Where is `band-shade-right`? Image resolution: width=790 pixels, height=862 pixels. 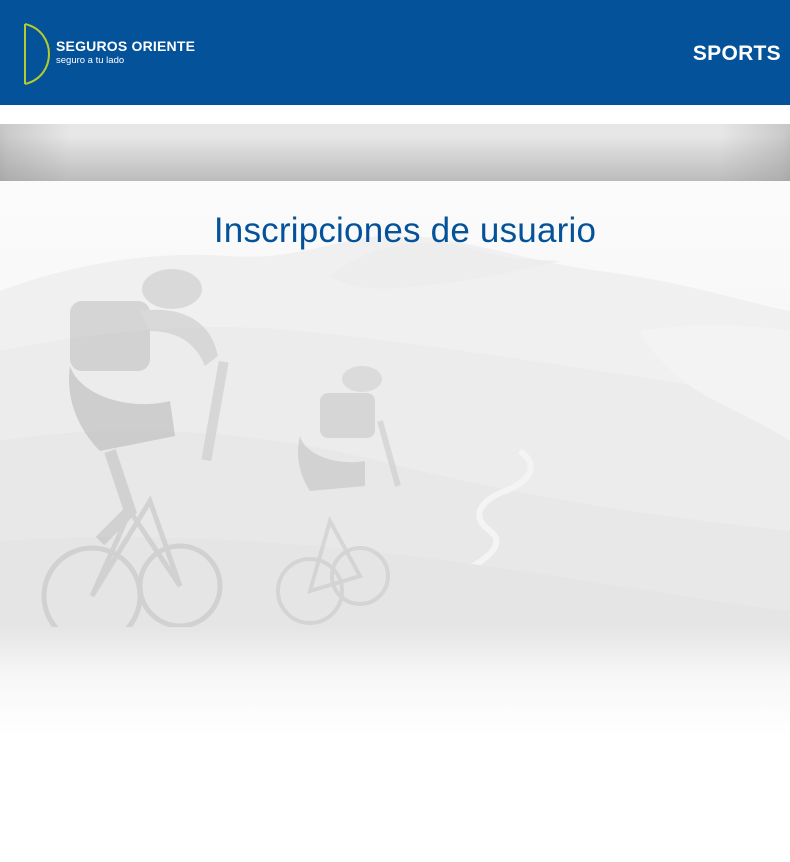
band-shade-right is located at coordinates (755, 152).